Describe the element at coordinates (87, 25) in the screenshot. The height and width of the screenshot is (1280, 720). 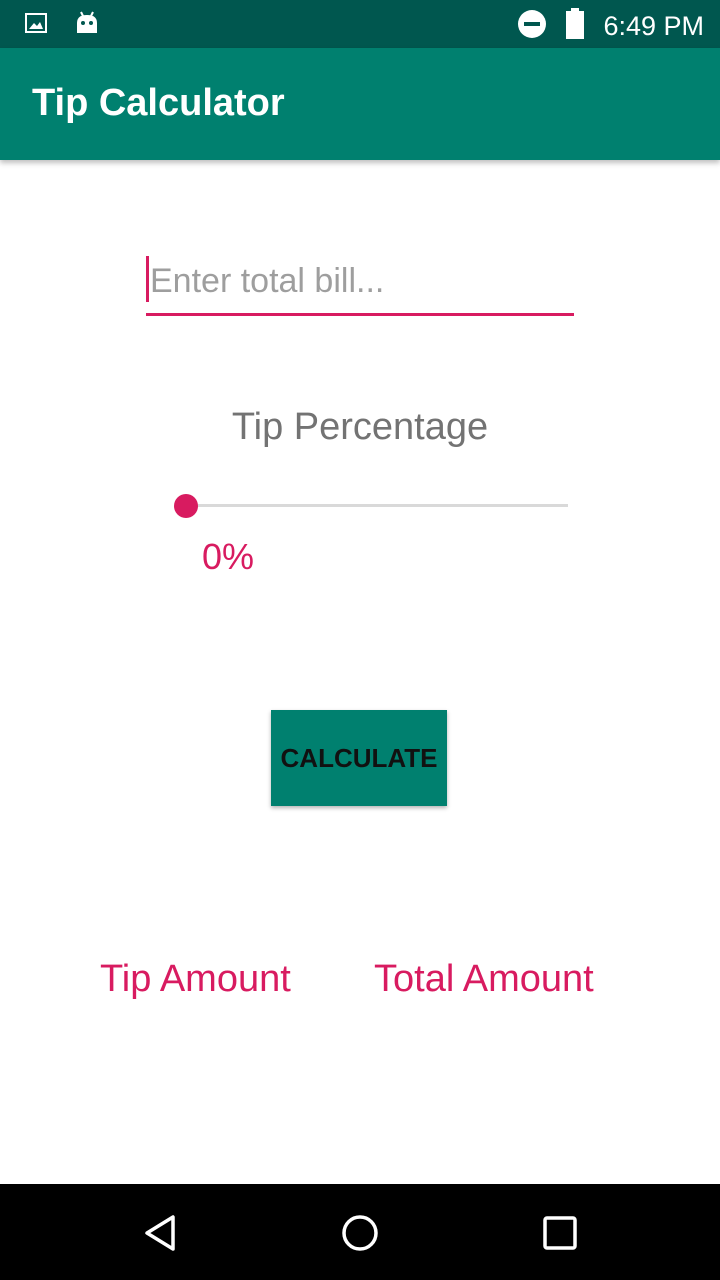
I see `android-icon` at that location.